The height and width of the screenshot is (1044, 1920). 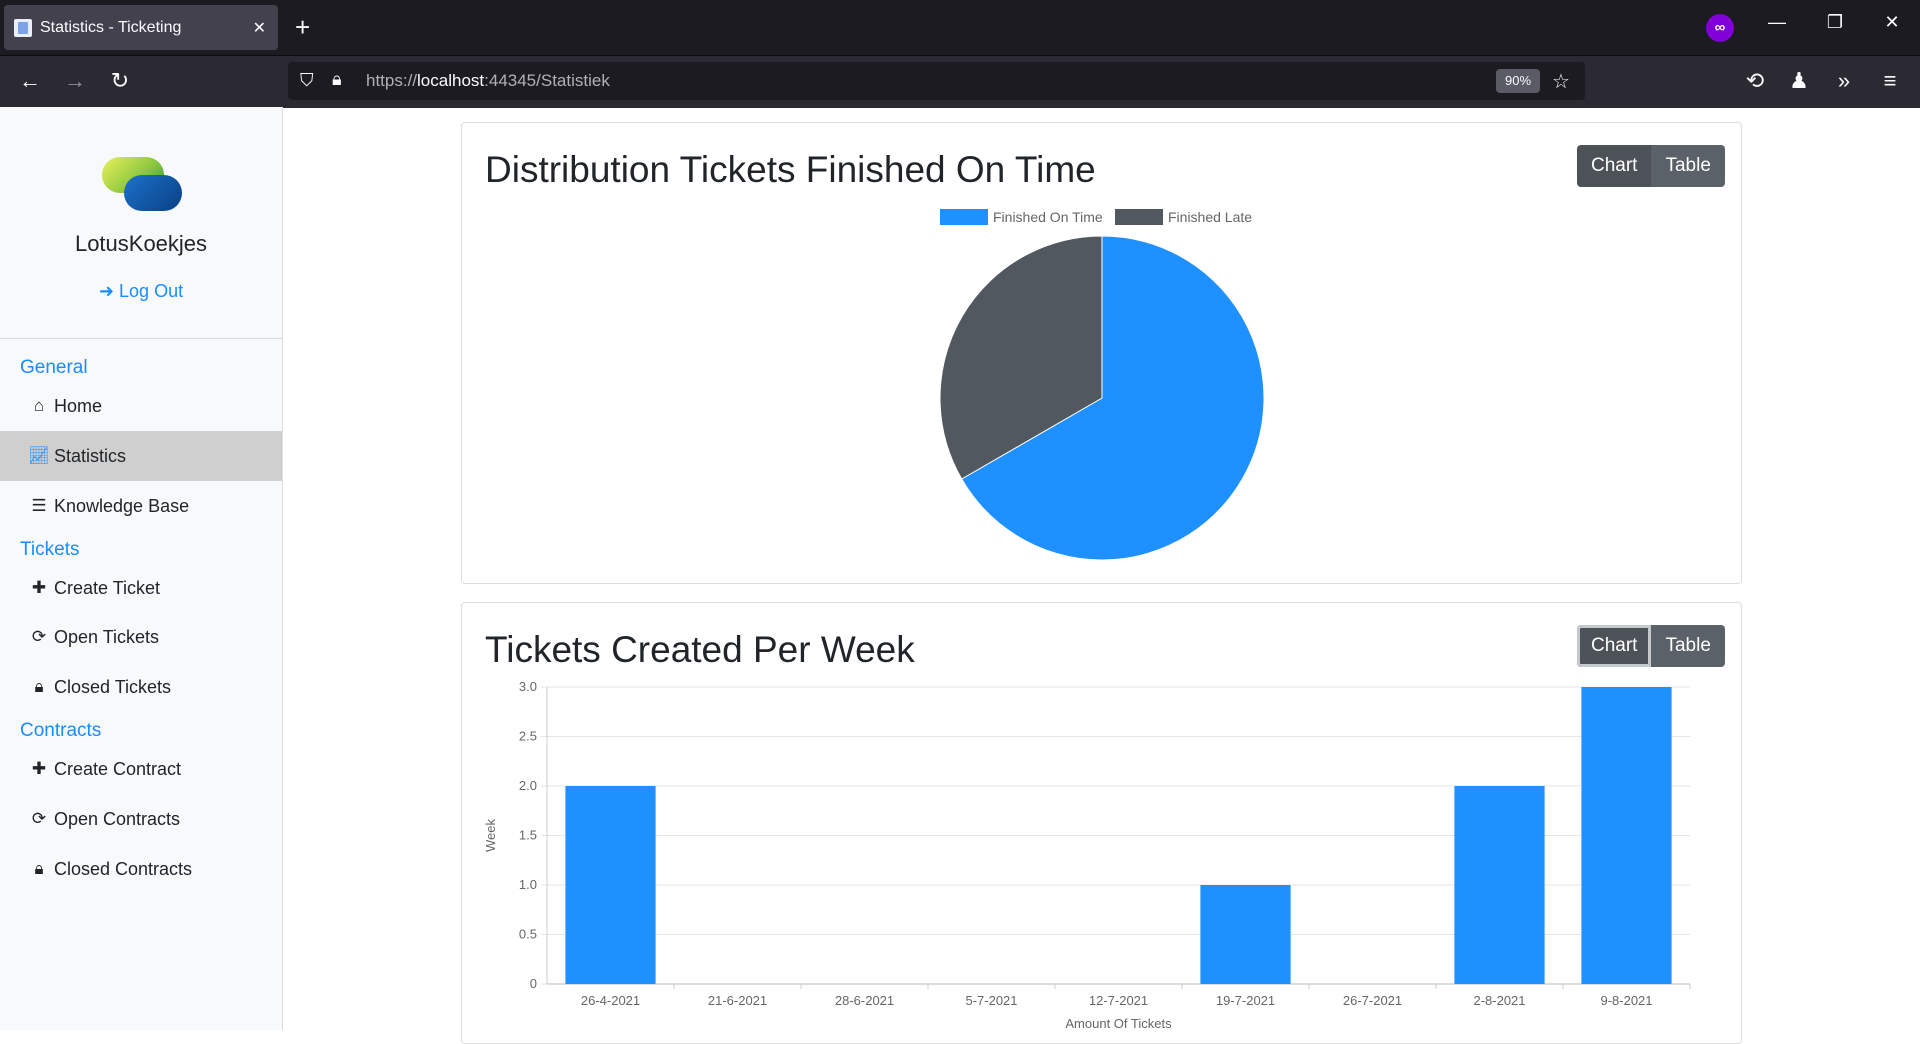 I want to click on x-tick-label: 26-4-2021, so click(x=610, y=1000).